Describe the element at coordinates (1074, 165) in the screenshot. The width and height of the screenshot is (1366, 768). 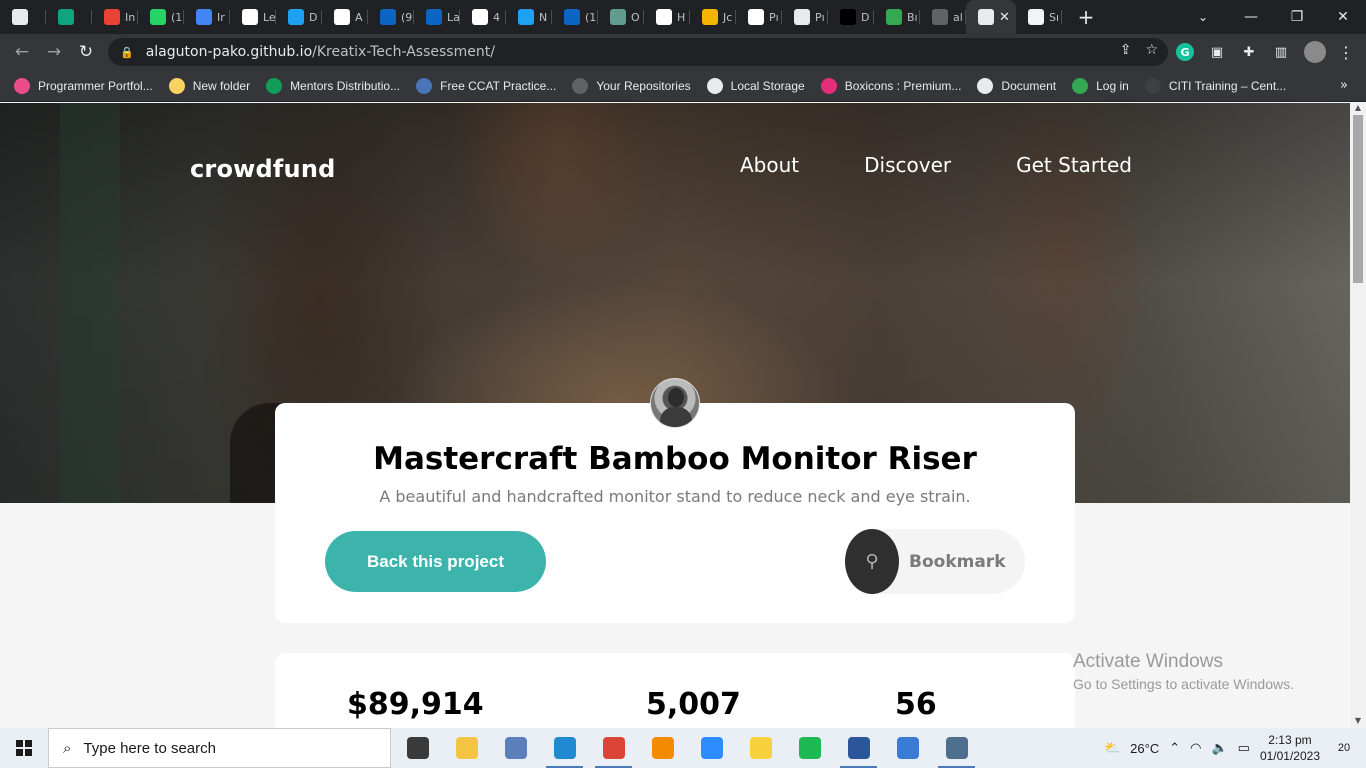
I see `nav-link-get-started: Get Started` at that location.